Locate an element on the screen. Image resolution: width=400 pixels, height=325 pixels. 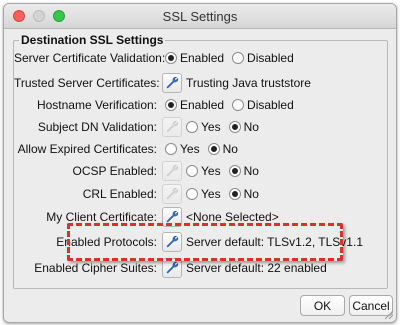
group-title: Destination SSL Settings is located at coordinates (92, 40).